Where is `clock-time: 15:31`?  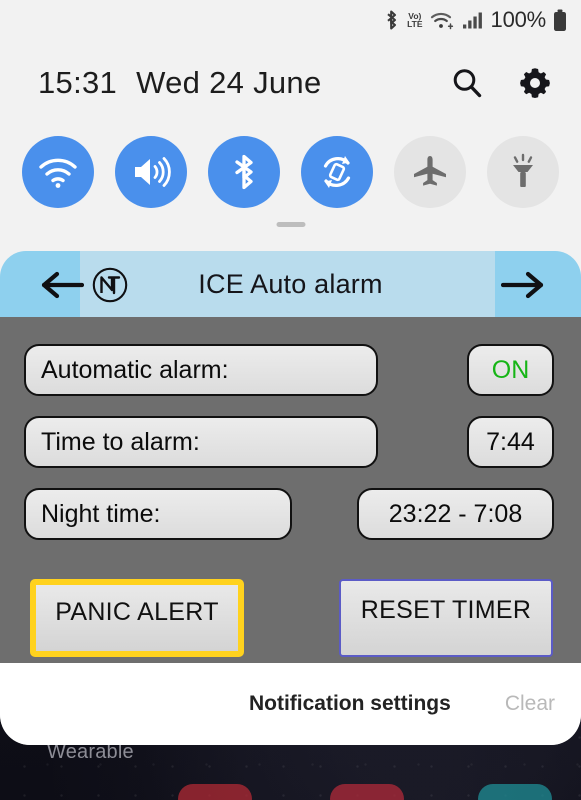
clock-time: 15:31 is located at coordinates (78, 82).